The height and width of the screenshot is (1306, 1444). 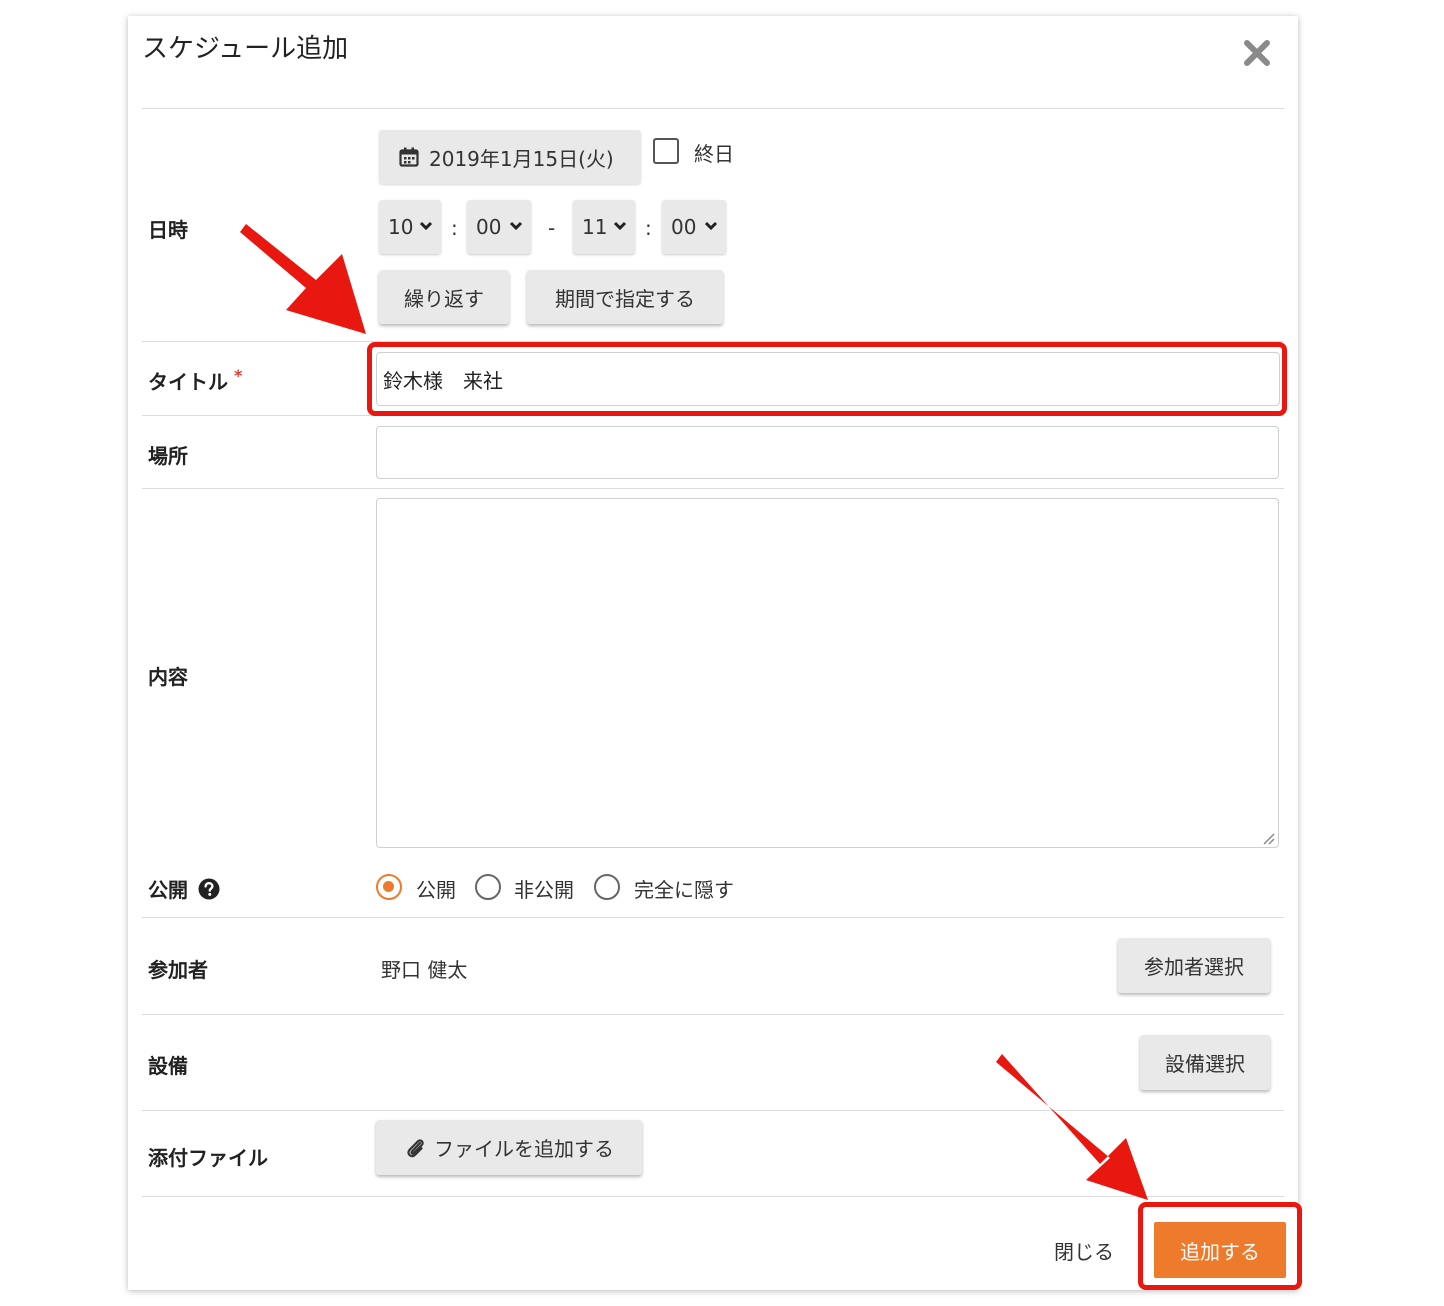 What do you see at coordinates (1194, 965) in the screenshot?
I see `participant-select-button: 参加者選択` at bounding box center [1194, 965].